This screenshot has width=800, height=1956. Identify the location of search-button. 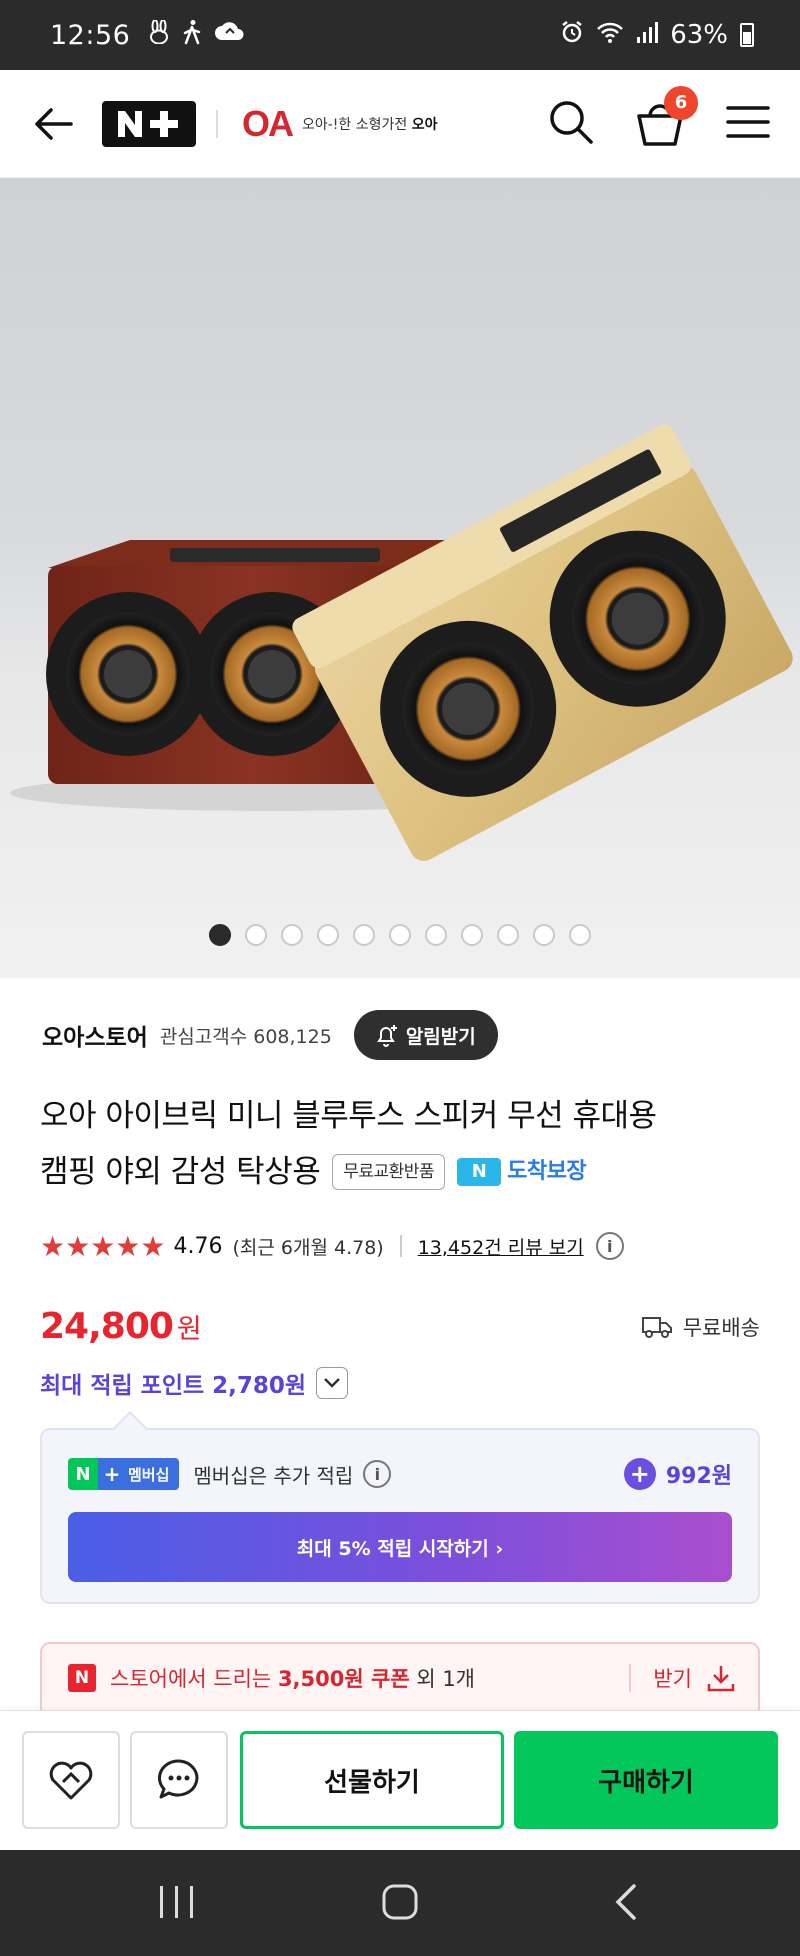
(571, 124).